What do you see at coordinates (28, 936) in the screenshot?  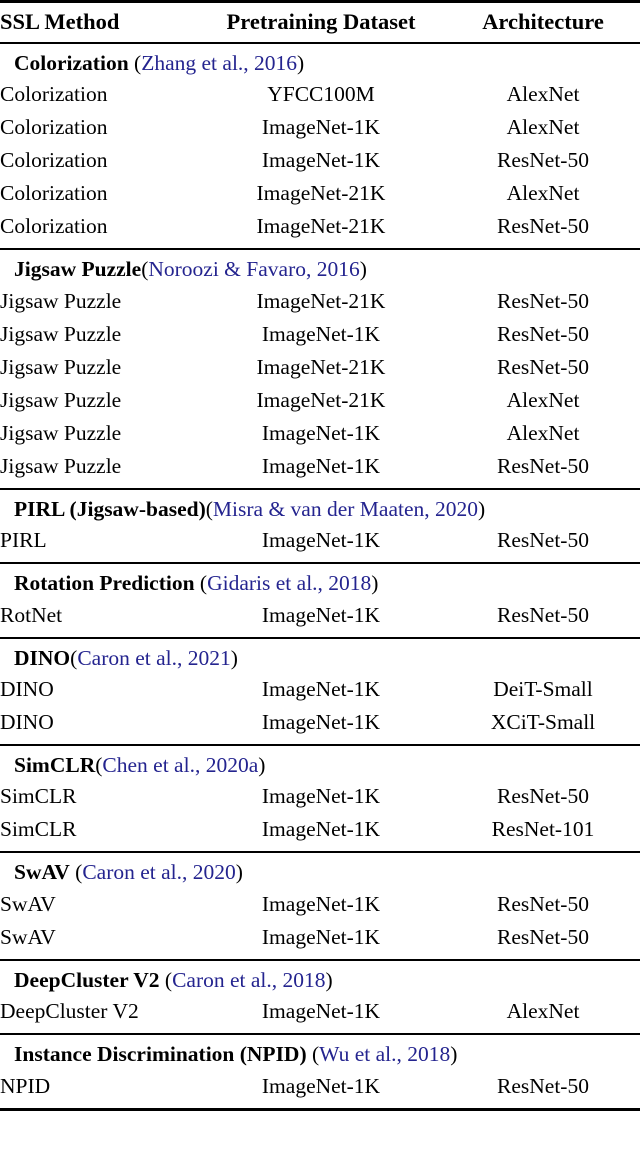 I see `cell-ssl-method: SwAV` at bounding box center [28, 936].